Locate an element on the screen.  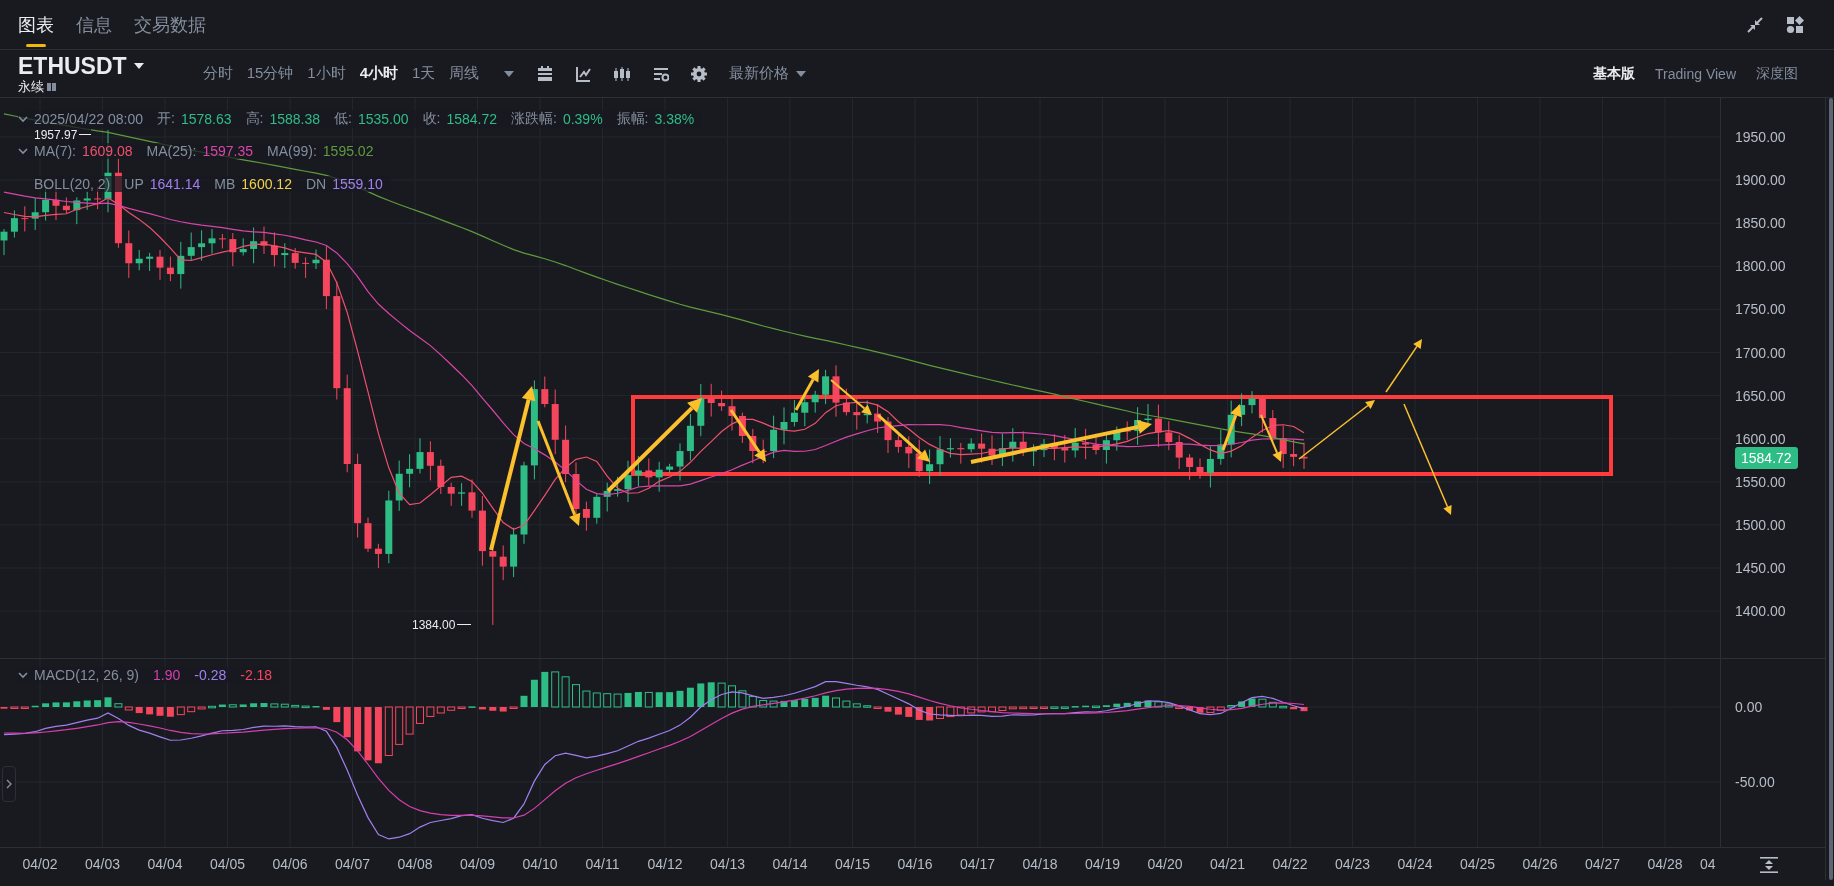
legend-label: UP is located at coordinates (134, 184).